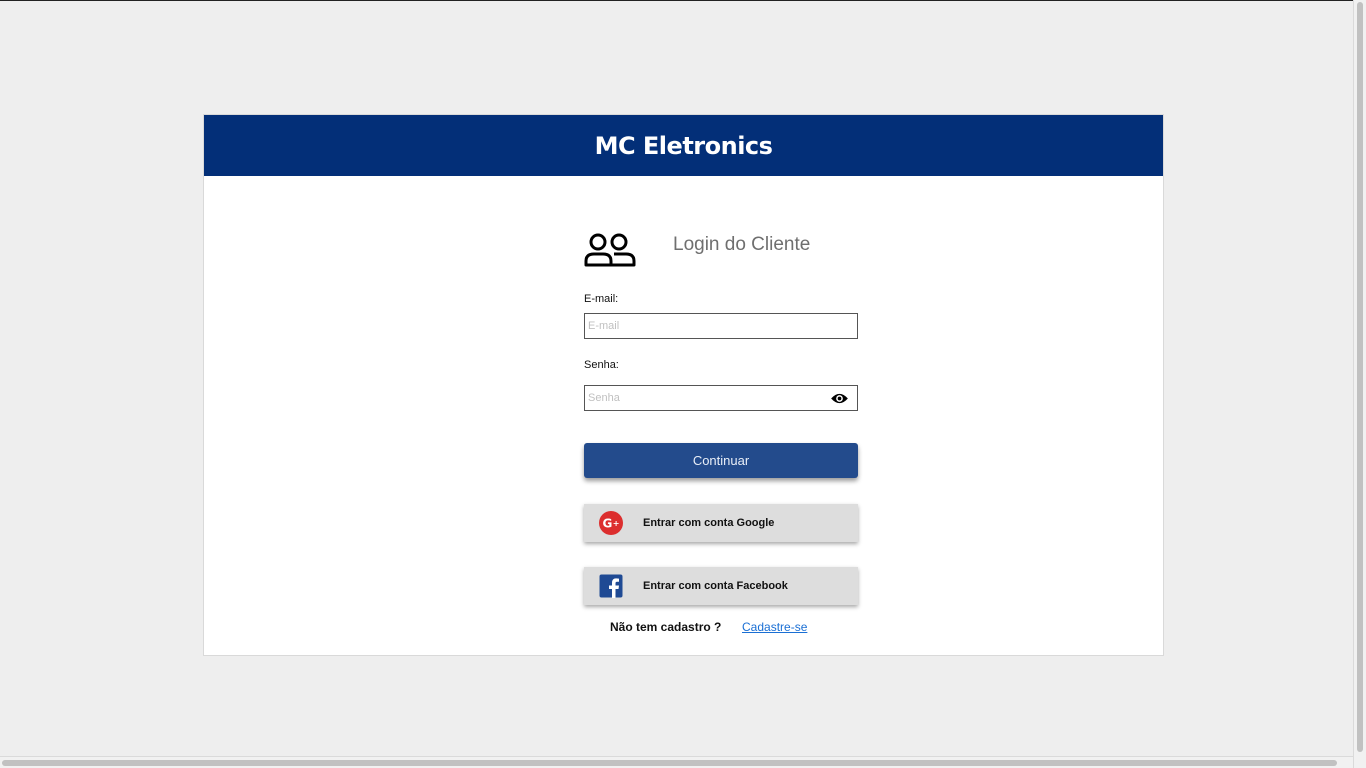  Describe the element at coordinates (1360, 377) in the screenshot. I see `vertical-scrollbar-thumb` at that location.